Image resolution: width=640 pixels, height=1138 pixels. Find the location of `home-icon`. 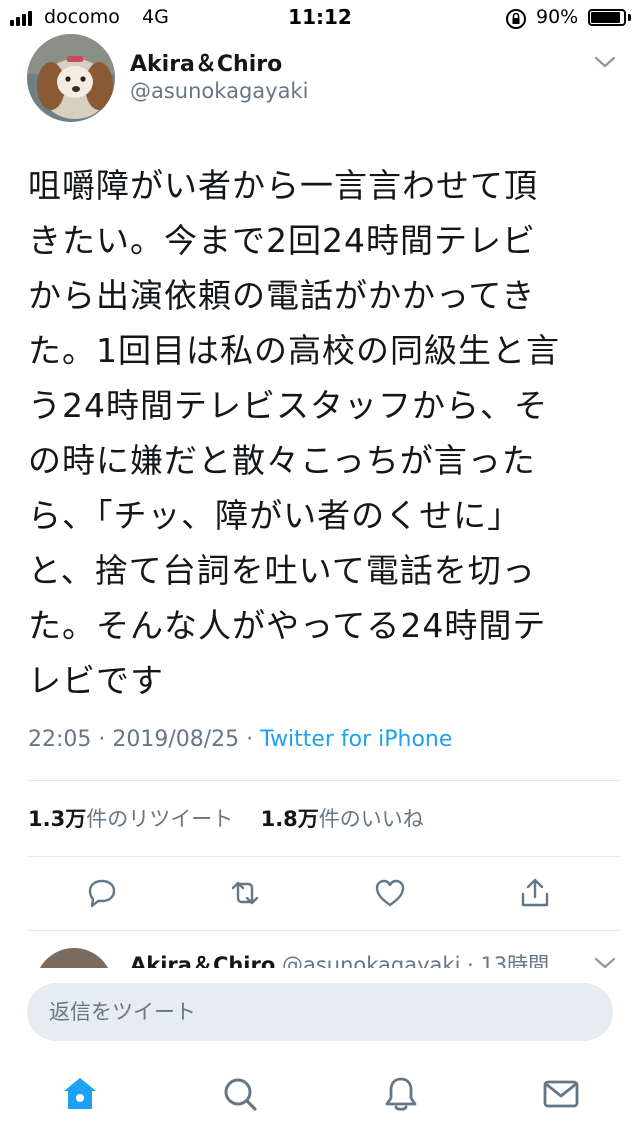

home-icon is located at coordinates (80, 1094).